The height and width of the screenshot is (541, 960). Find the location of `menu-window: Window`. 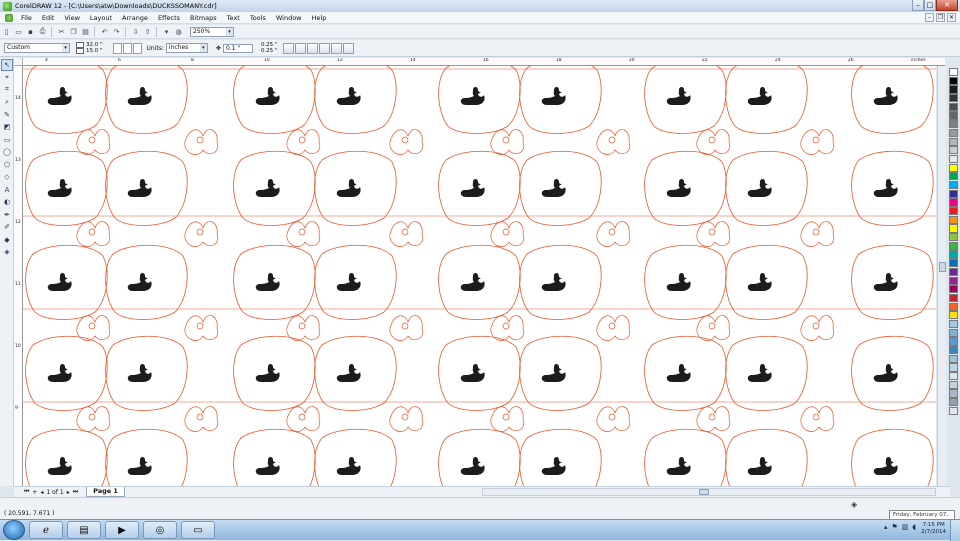

menu-window: Window is located at coordinates (289, 18).